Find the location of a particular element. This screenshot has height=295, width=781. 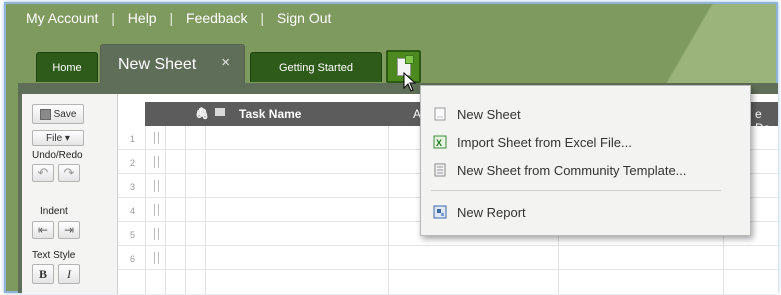

bold-button: B is located at coordinates (43, 274).